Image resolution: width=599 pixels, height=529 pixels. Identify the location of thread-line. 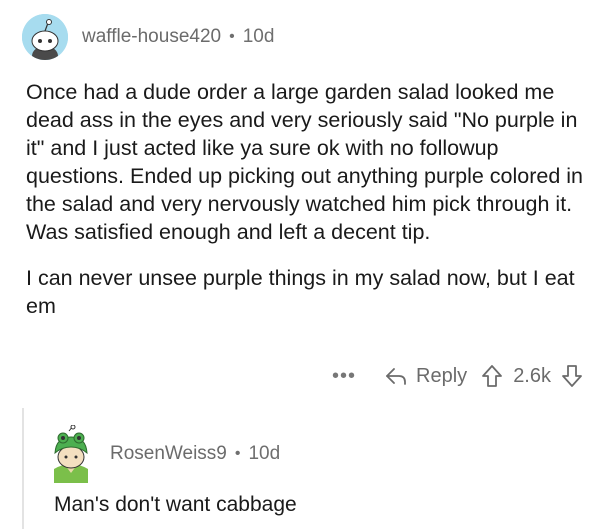
(23, 468).